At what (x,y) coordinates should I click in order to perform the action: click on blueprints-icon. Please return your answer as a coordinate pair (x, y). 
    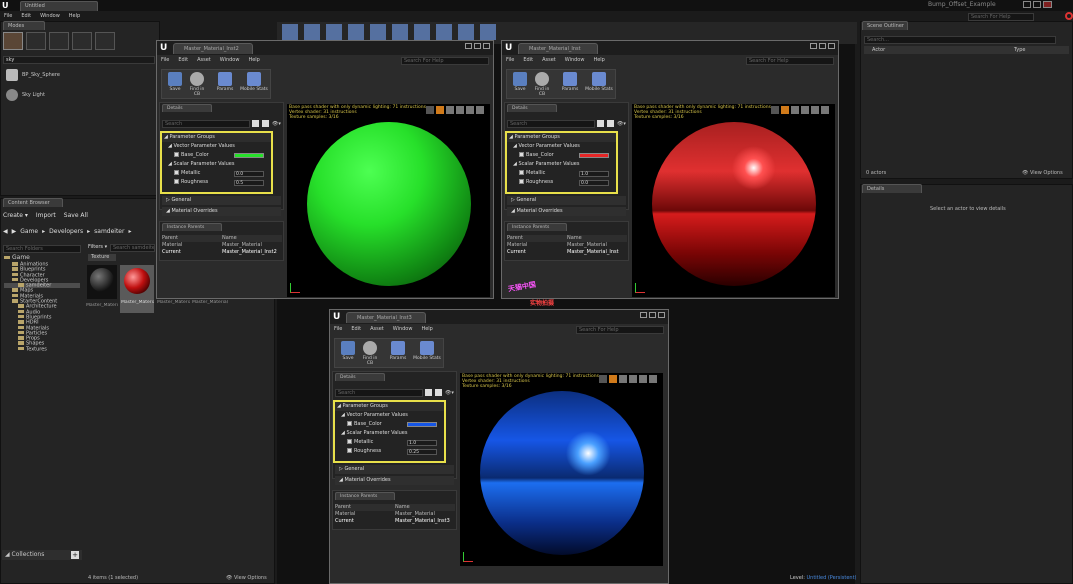
    Looking at the image, I should click on (400, 32).